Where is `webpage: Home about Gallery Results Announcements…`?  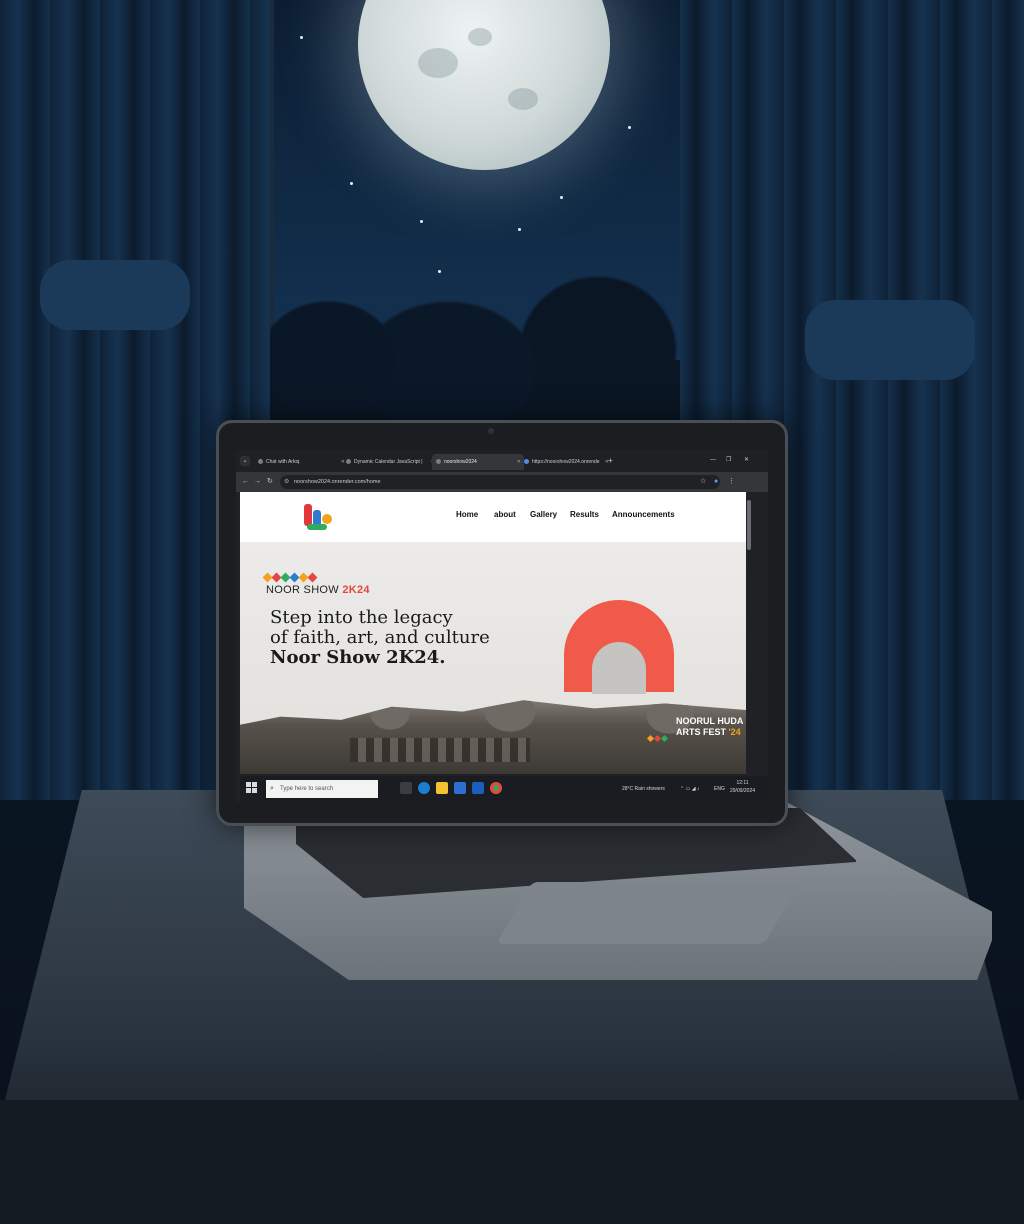 webpage: Home about Gallery Results Announcements… is located at coordinates (493, 633).